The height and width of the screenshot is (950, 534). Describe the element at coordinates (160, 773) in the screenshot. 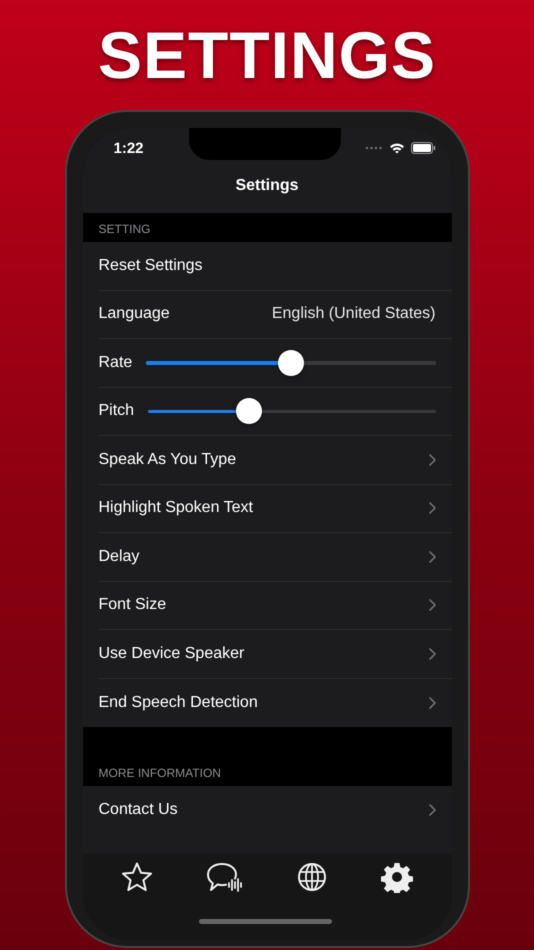

I see `section-header: MORE INFORMATION` at that location.